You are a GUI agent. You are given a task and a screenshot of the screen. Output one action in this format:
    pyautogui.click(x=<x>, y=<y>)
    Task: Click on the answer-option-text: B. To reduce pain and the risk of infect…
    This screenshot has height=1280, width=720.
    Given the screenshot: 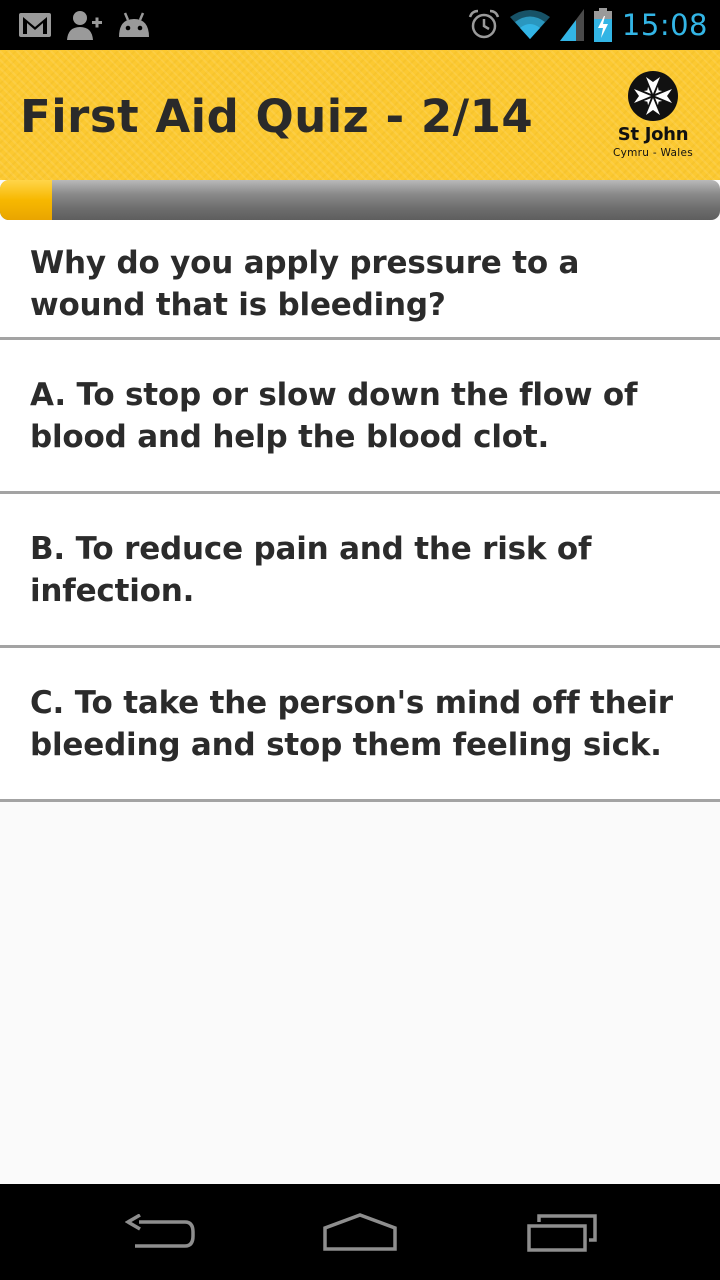 What is the action you would take?
    pyautogui.click(x=311, y=570)
    